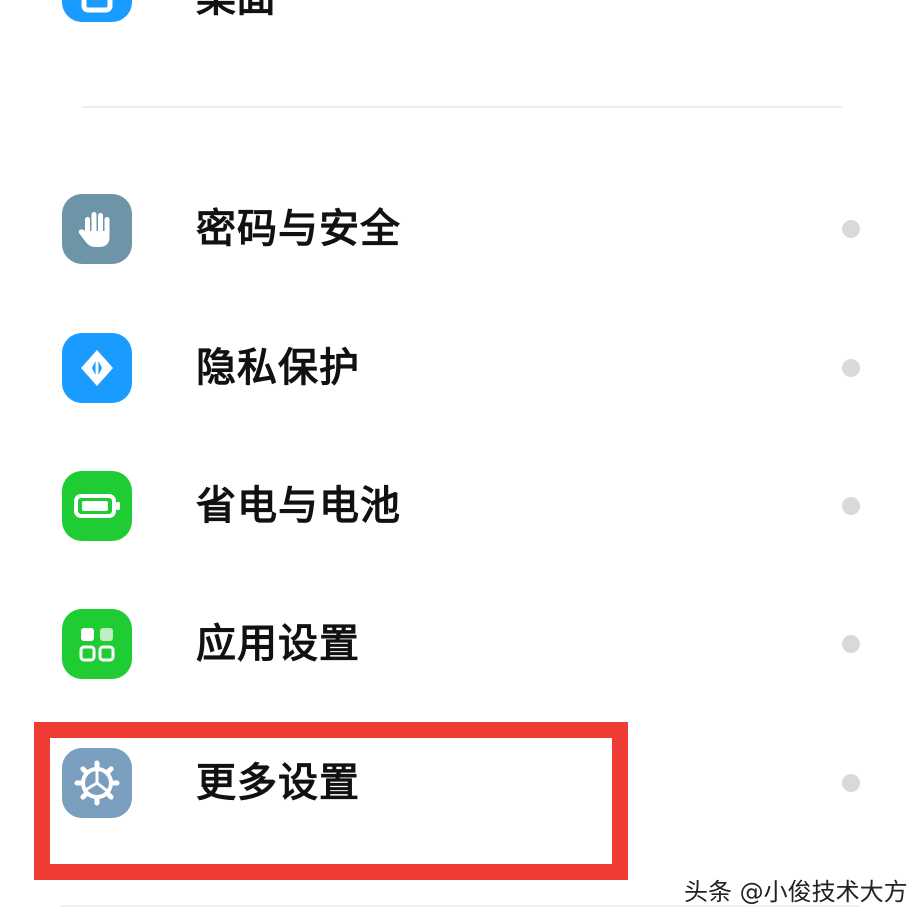 This screenshot has width=923, height=923. What do you see at coordinates (298, 229) in the screenshot?
I see `settings-item-label: 密码与安全` at bounding box center [298, 229].